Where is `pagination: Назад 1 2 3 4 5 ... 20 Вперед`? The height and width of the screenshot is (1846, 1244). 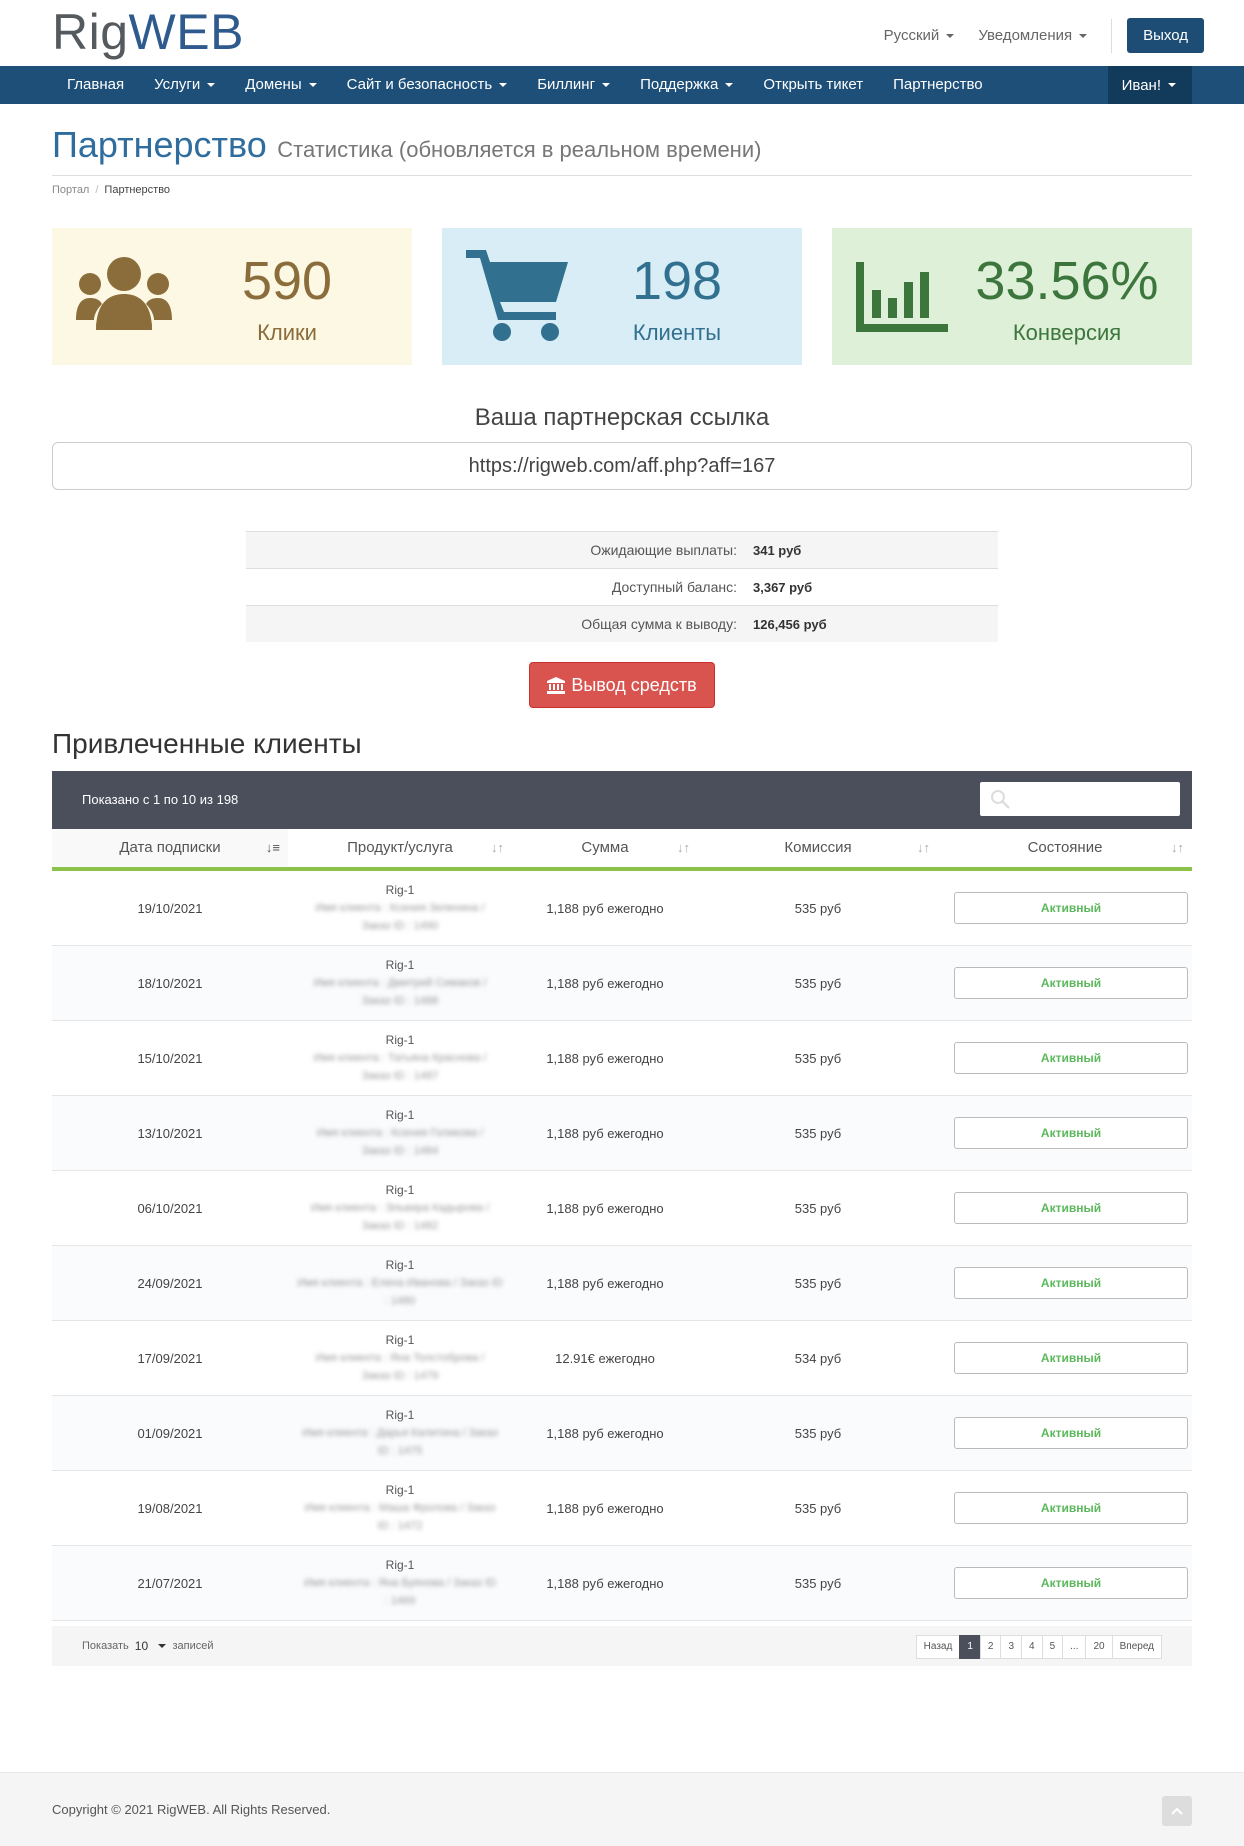
pagination: Назад 1 2 3 4 5 ... 20 Вперед is located at coordinates (1038, 1647).